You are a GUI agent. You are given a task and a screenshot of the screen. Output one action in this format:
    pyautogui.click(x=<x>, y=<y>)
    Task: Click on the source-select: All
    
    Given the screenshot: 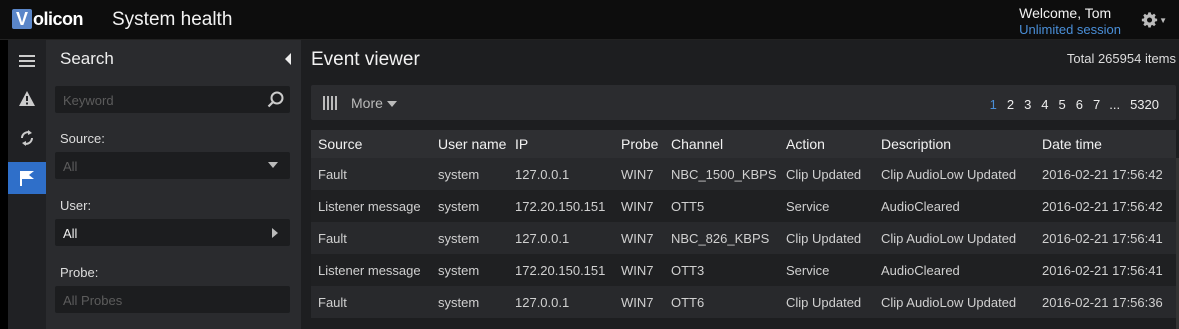 What is the action you would take?
    pyautogui.click(x=172, y=165)
    